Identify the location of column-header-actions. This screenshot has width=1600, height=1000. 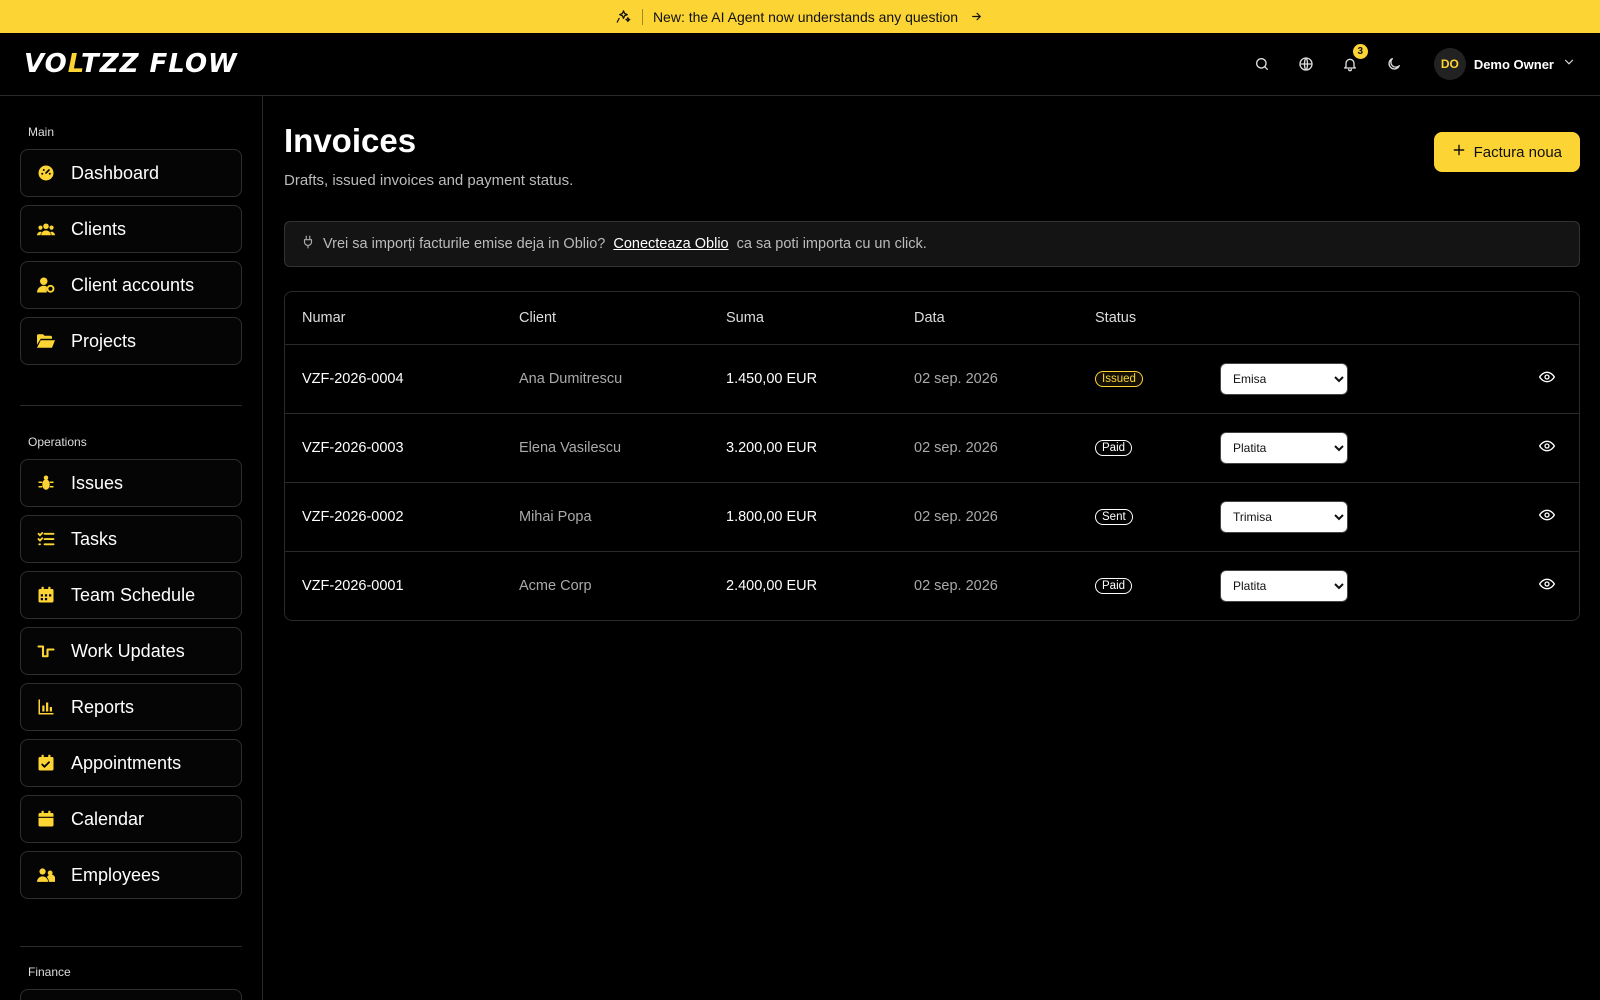
(1525, 318).